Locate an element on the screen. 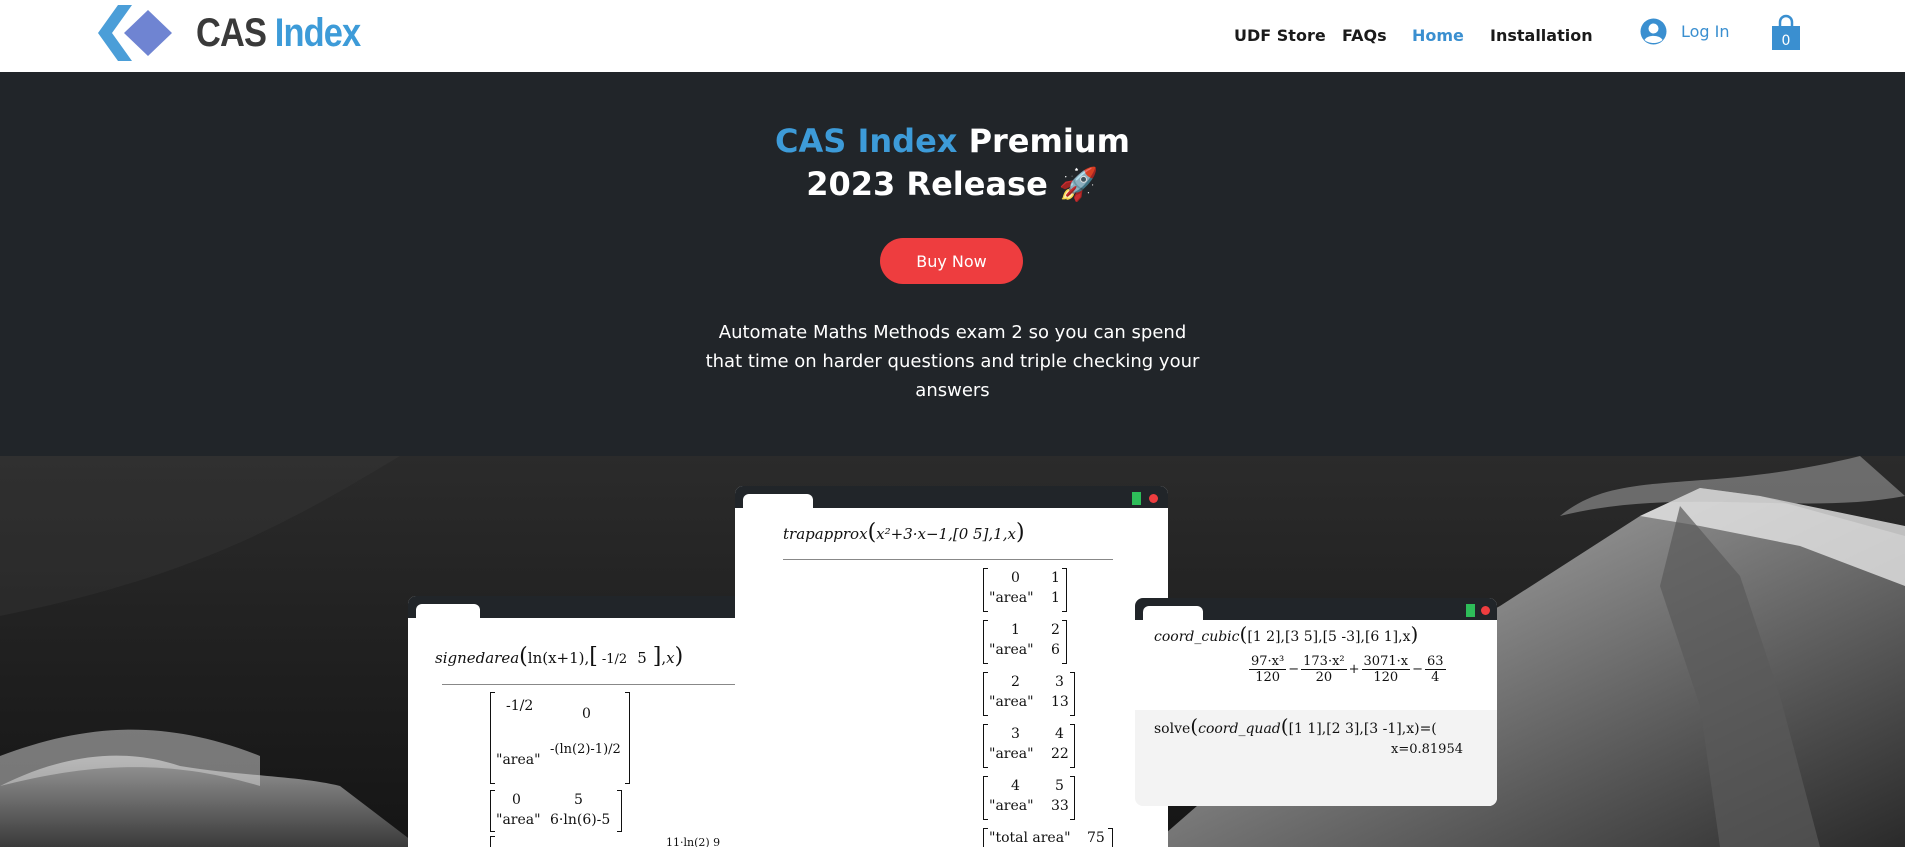 The width and height of the screenshot is (1905, 847). coord-cubic-command: coord_cubic([1 2],[3 5],[5 -3],[6 1],x) is located at coordinates (1286, 634).